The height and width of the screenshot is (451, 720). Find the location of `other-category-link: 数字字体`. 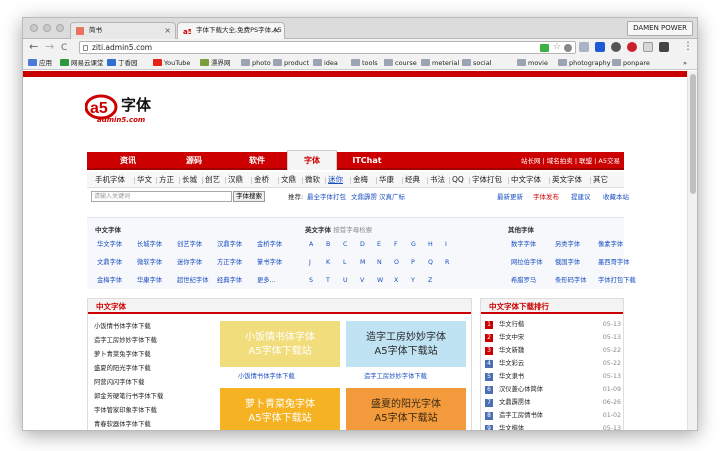

other-category-link: 数字字体 is located at coordinates (523, 245).